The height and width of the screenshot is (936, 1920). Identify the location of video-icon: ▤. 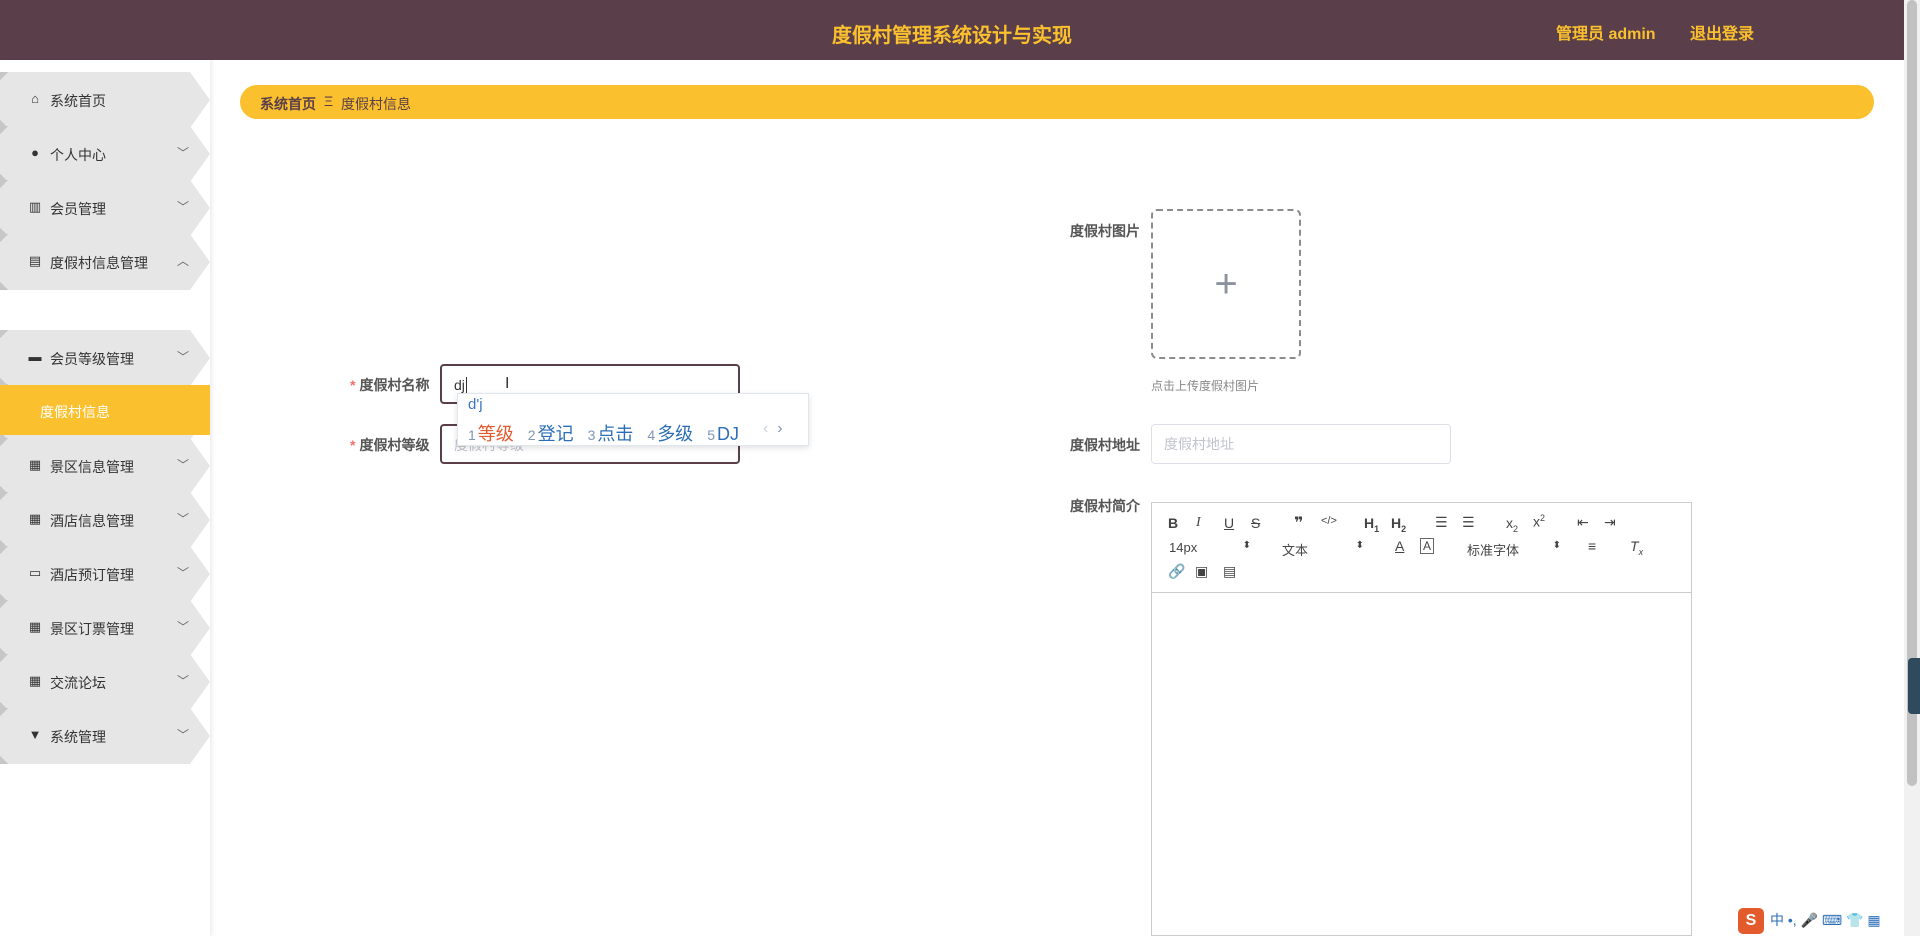
(1229, 571).